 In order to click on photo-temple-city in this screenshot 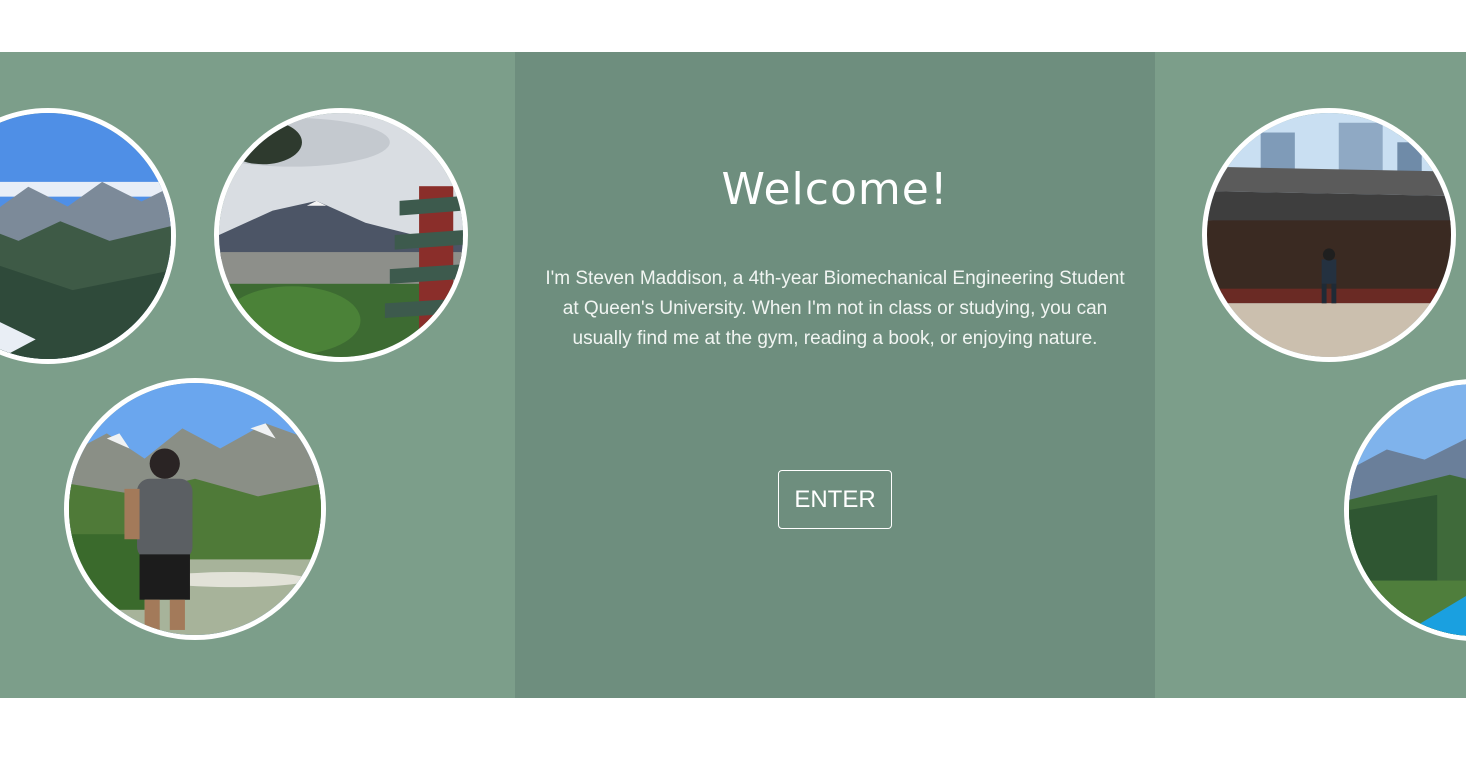, I will do `click(1329, 235)`.